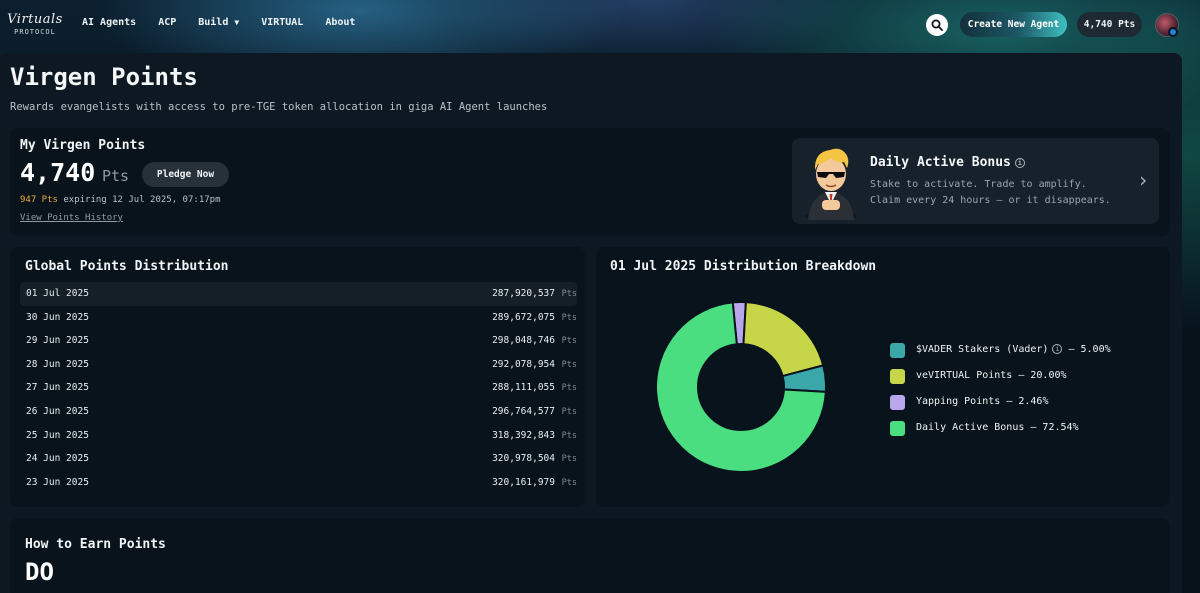  Describe the element at coordinates (57, 364) in the screenshot. I see `row-date: 28 Jun 2025` at that location.